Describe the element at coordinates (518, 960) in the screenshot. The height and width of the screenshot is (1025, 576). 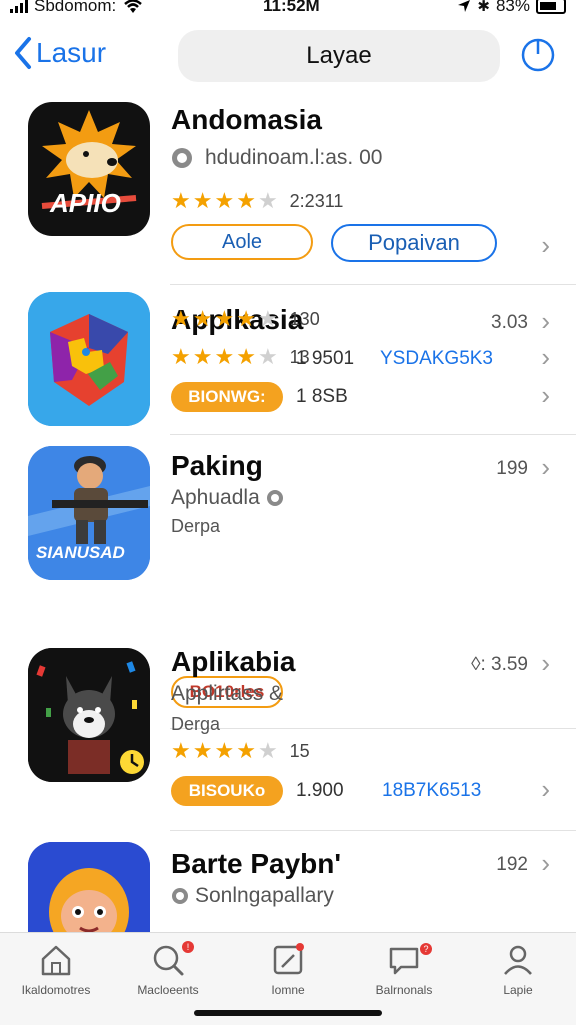
I see `person-icon` at that location.